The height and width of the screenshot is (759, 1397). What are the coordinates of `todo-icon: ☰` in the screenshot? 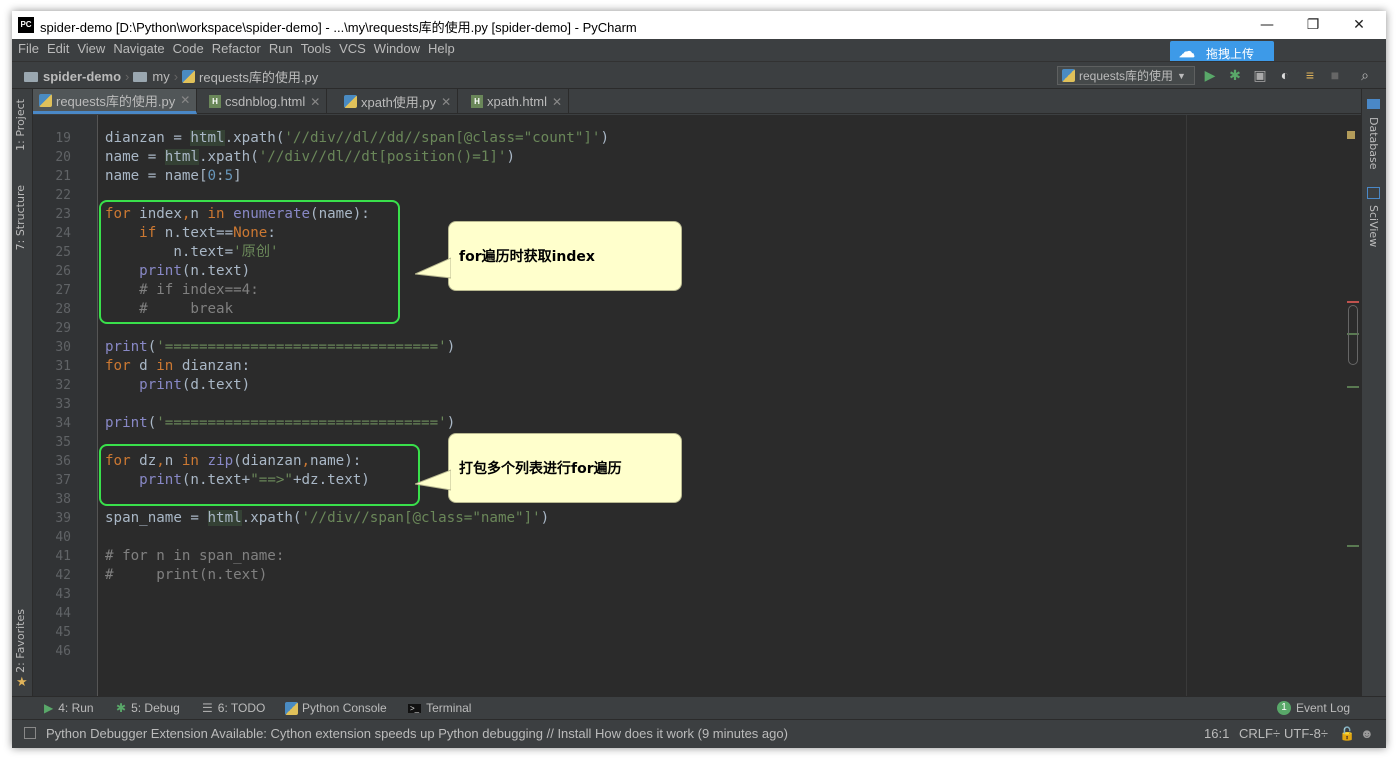 It's located at (207, 708).